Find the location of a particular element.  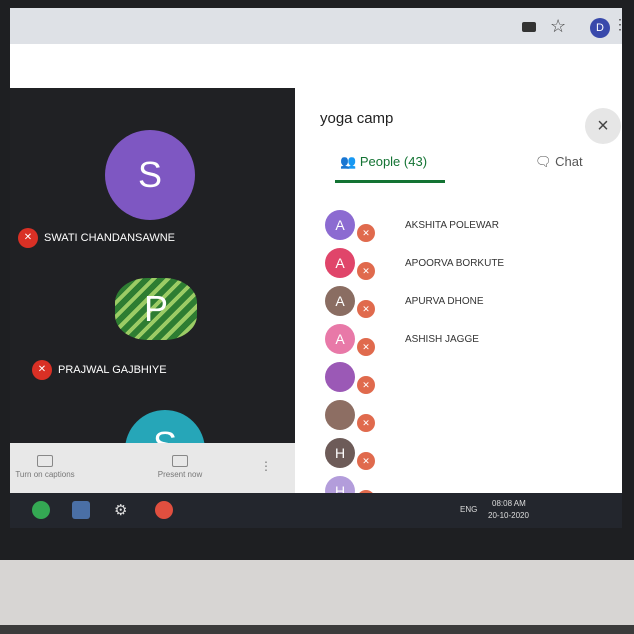

participant-row: A ✕ ASHISH JAGGE is located at coordinates (458, 339).